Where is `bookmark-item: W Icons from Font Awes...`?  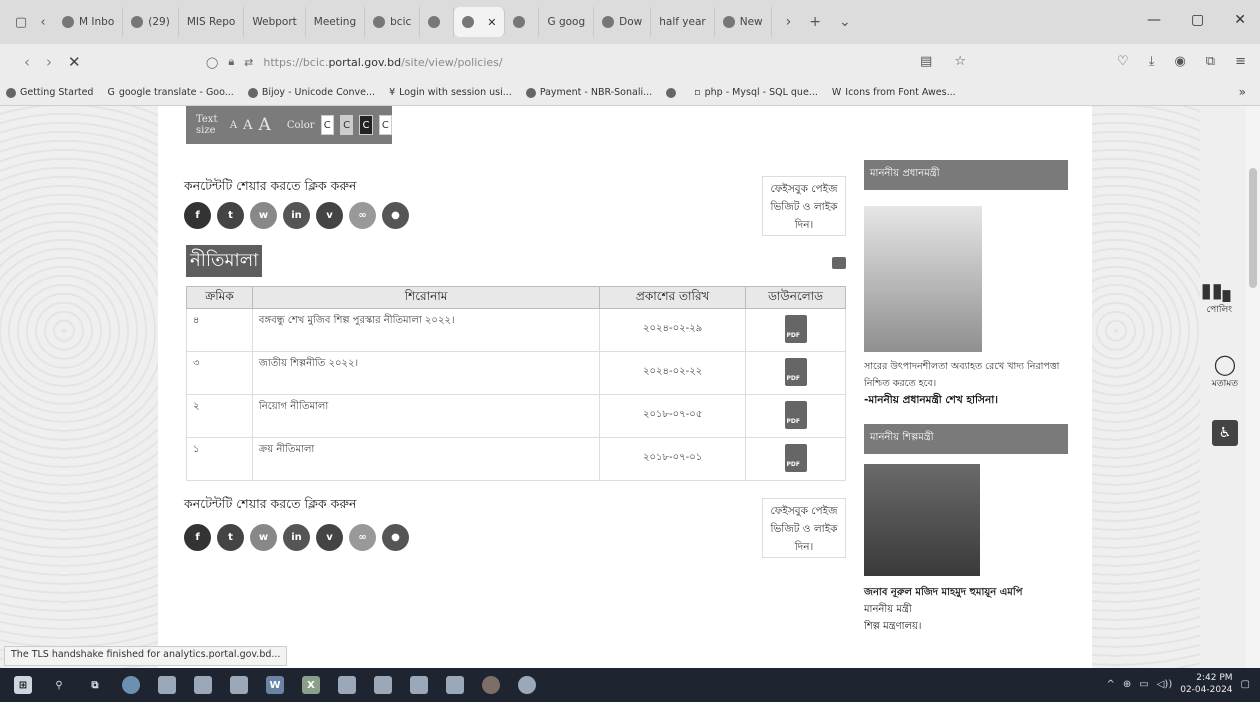 bookmark-item: W Icons from Font Awes... is located at coordinates (894, 92).